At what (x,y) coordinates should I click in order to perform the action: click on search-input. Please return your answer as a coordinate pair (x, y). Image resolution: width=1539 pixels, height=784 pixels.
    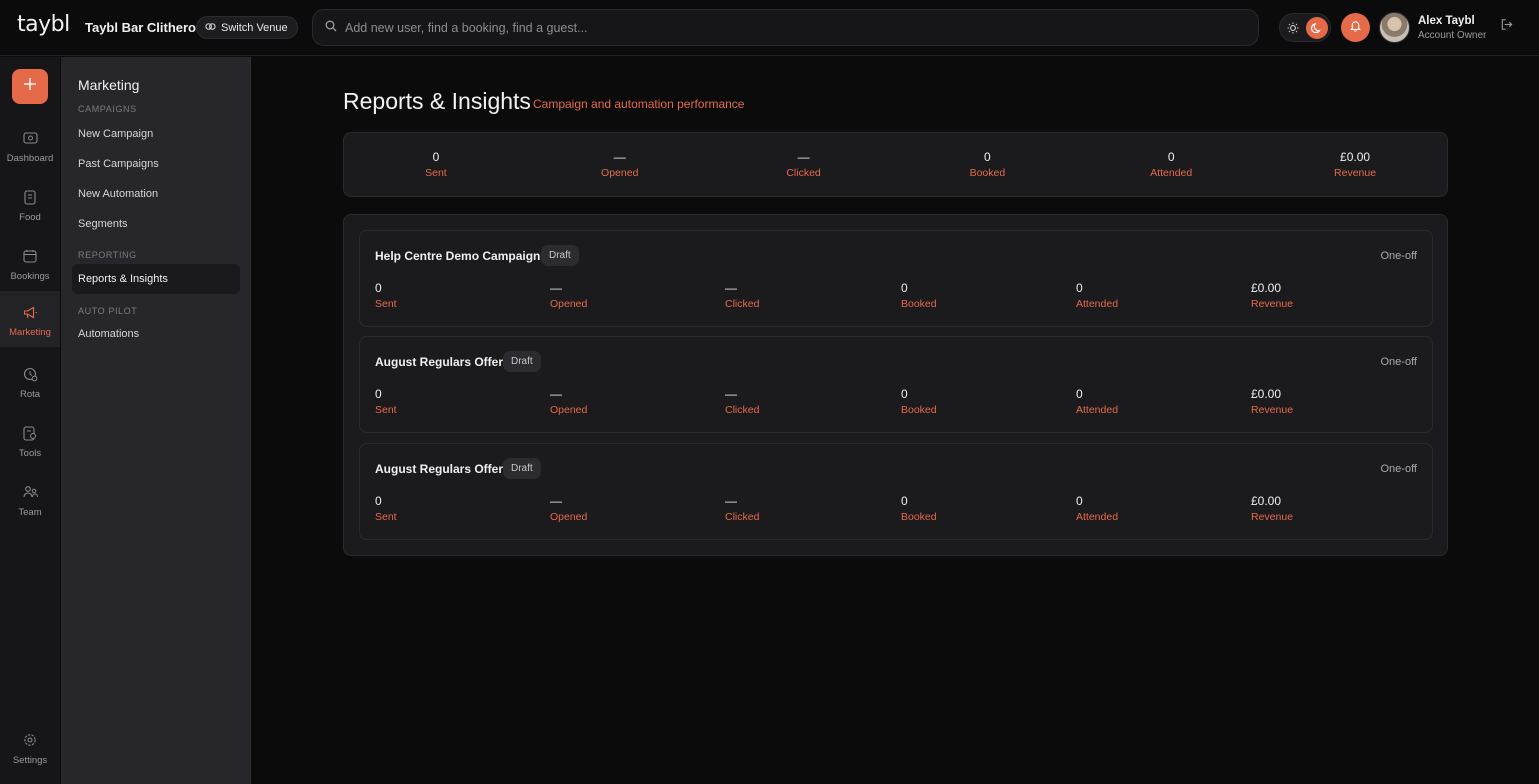
    Looking at the image, I should click on (801, 27).